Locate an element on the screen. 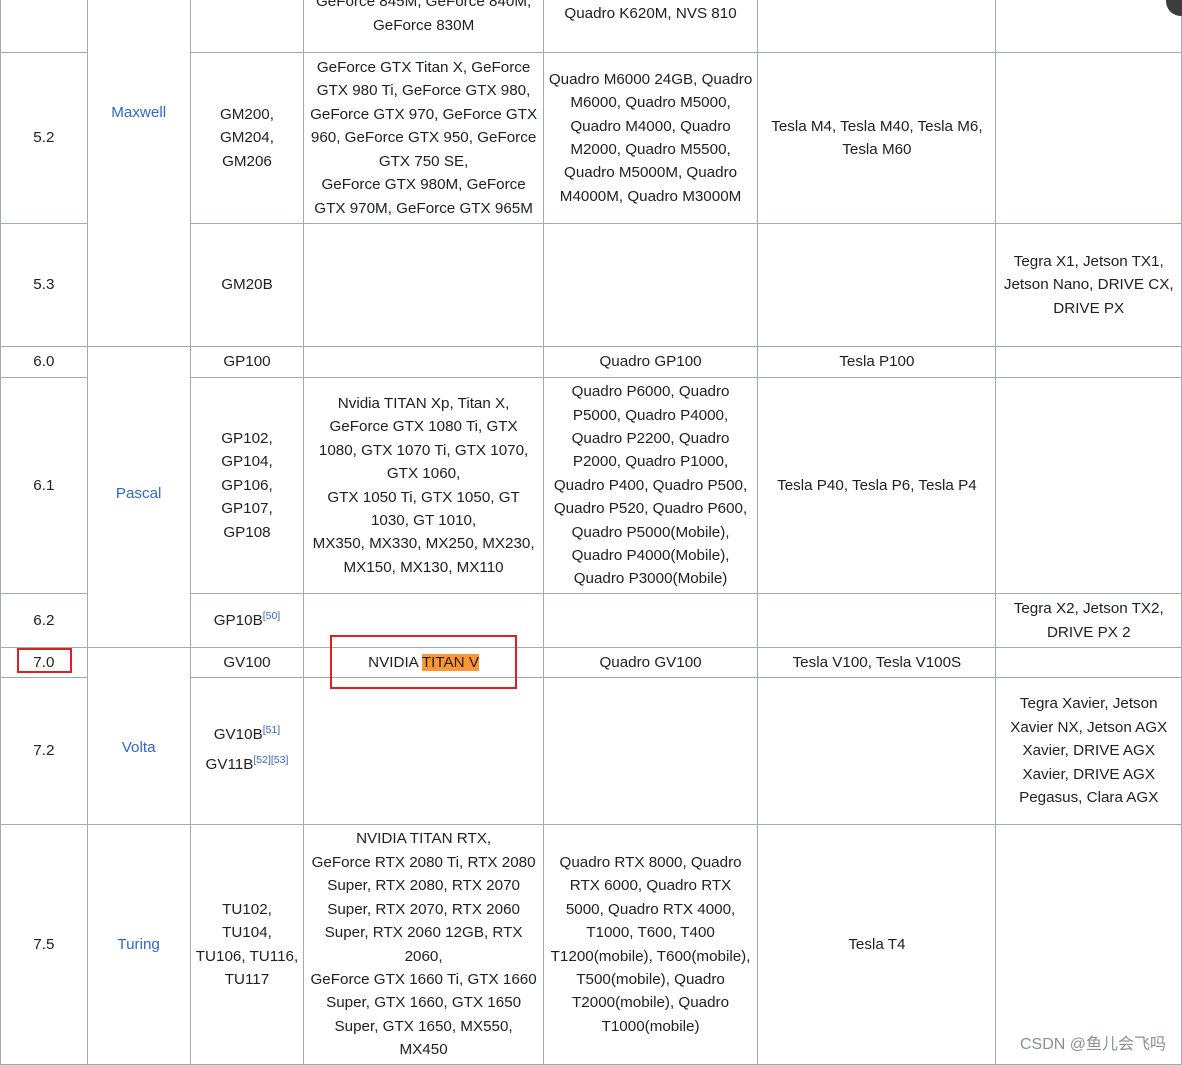 Image resolution: width=1182 pixels, height=1065 pixels. arch-link-volta: Volta is located at coordinates (139, 747).